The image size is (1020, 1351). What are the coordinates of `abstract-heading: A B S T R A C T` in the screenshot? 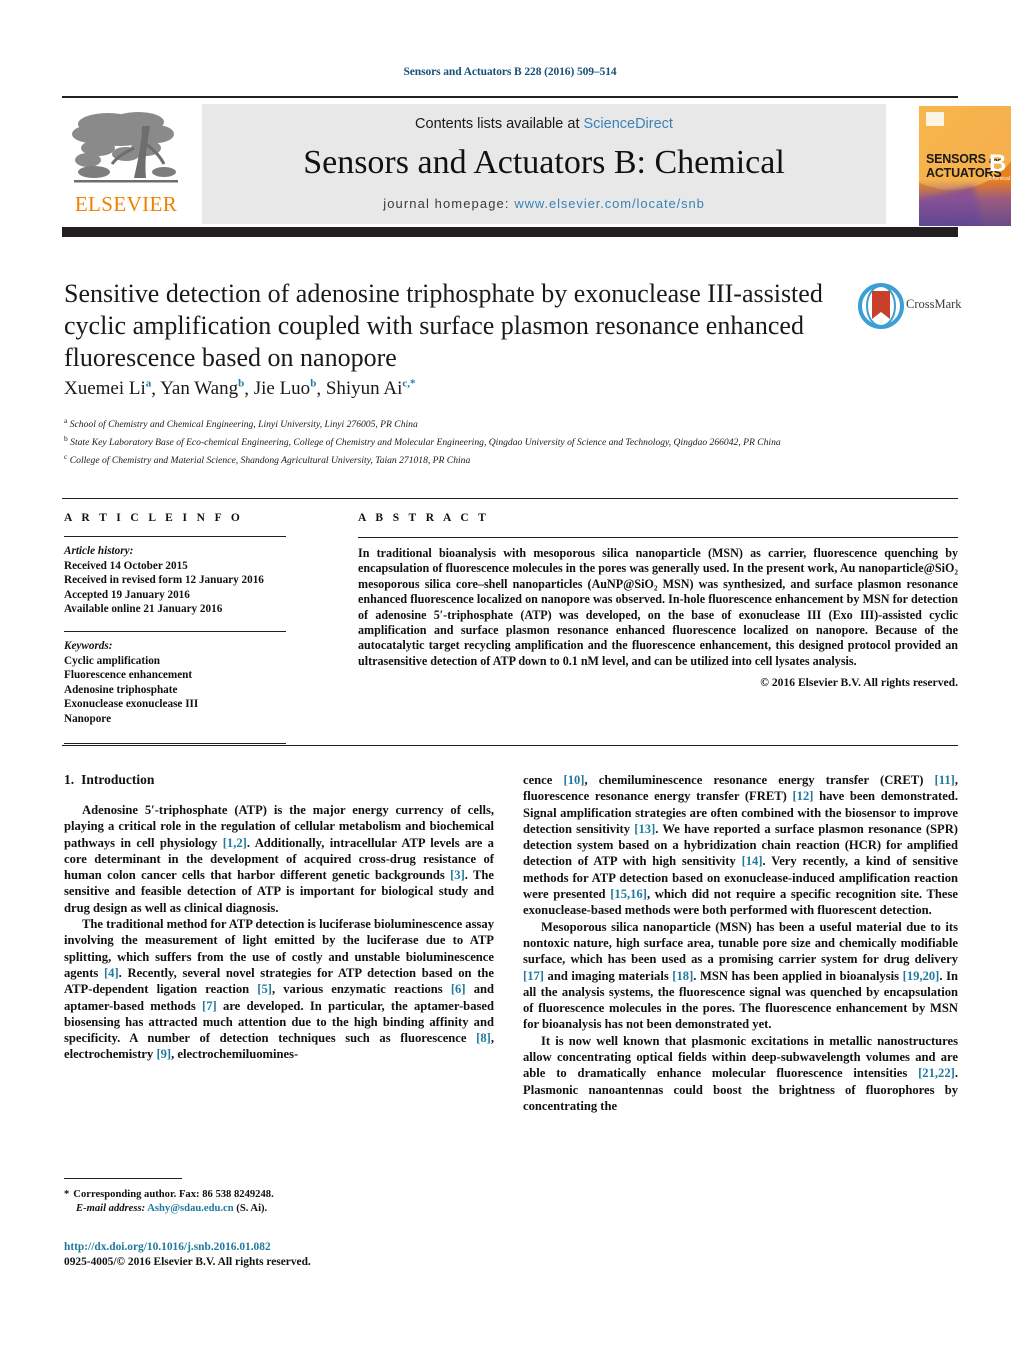 It's located at (424, 518).